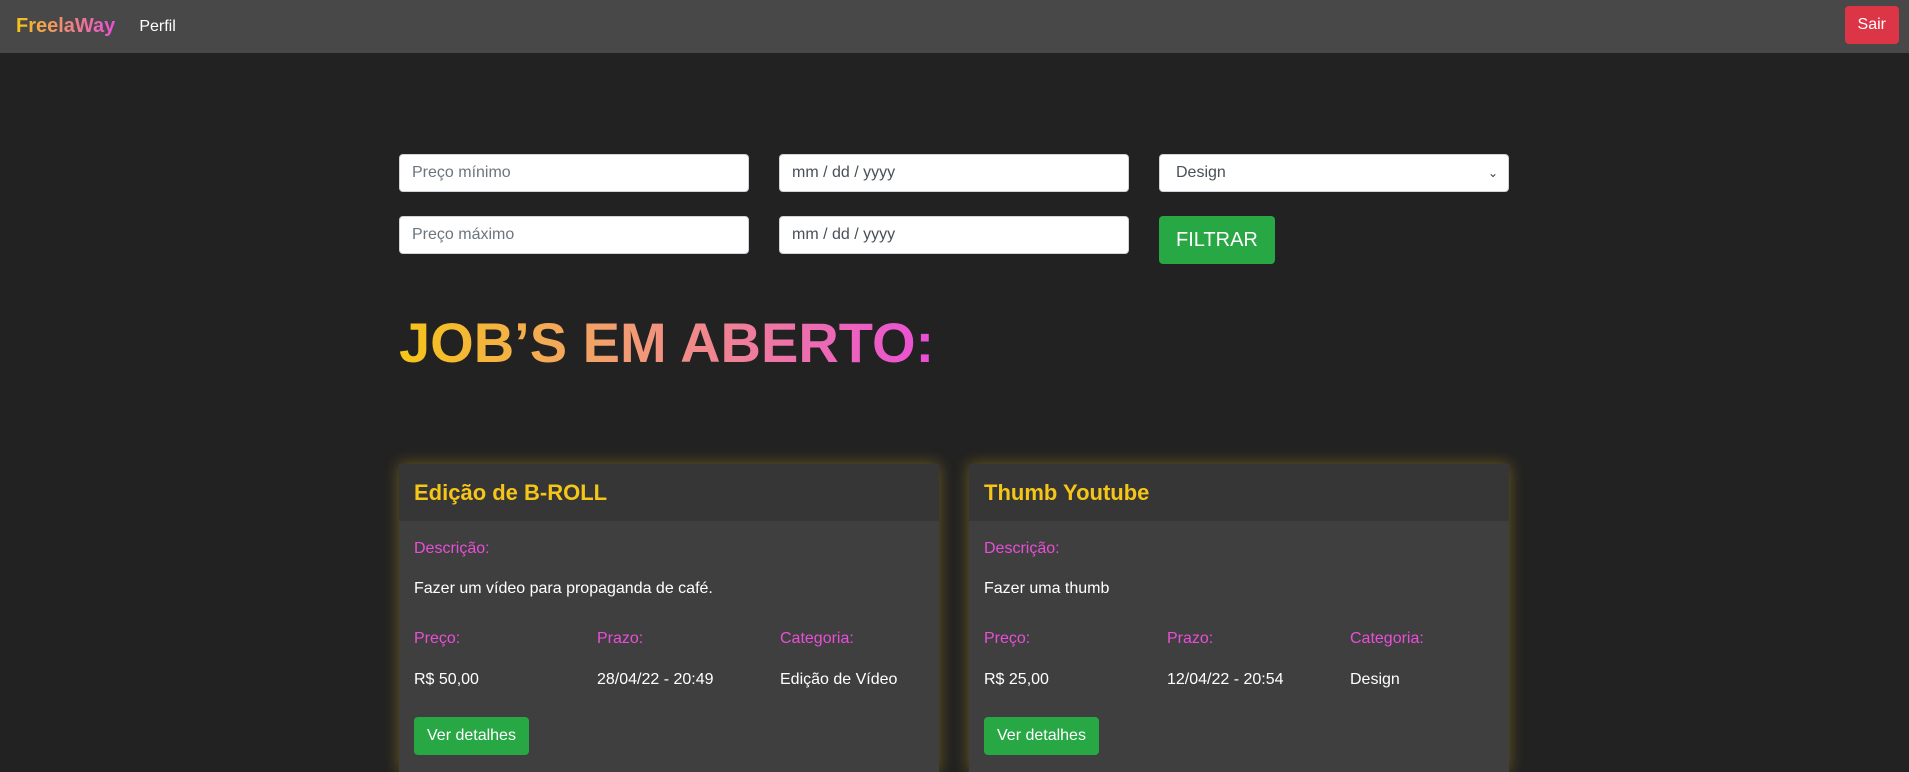  What do you see at coordinates (1492, 173) in the screenshot?
I see `chevron-down-icon: ⌄` at bounding box center [1492, 173].